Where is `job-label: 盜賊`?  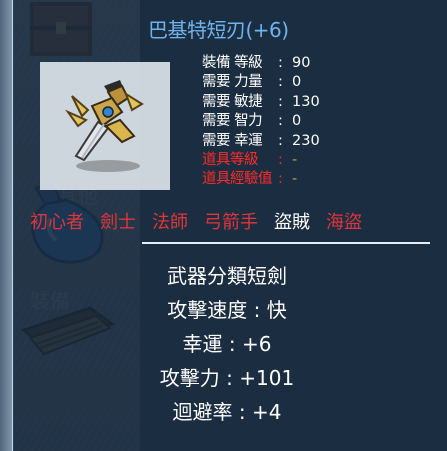 job-label: 盜賊 is located at coordinates (292, 222).